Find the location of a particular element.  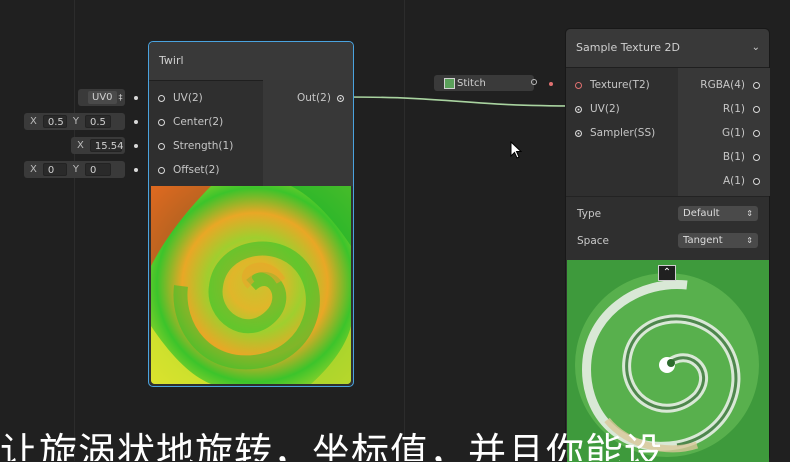

port-label: Strength(1) is located at coordinates (203, 146).